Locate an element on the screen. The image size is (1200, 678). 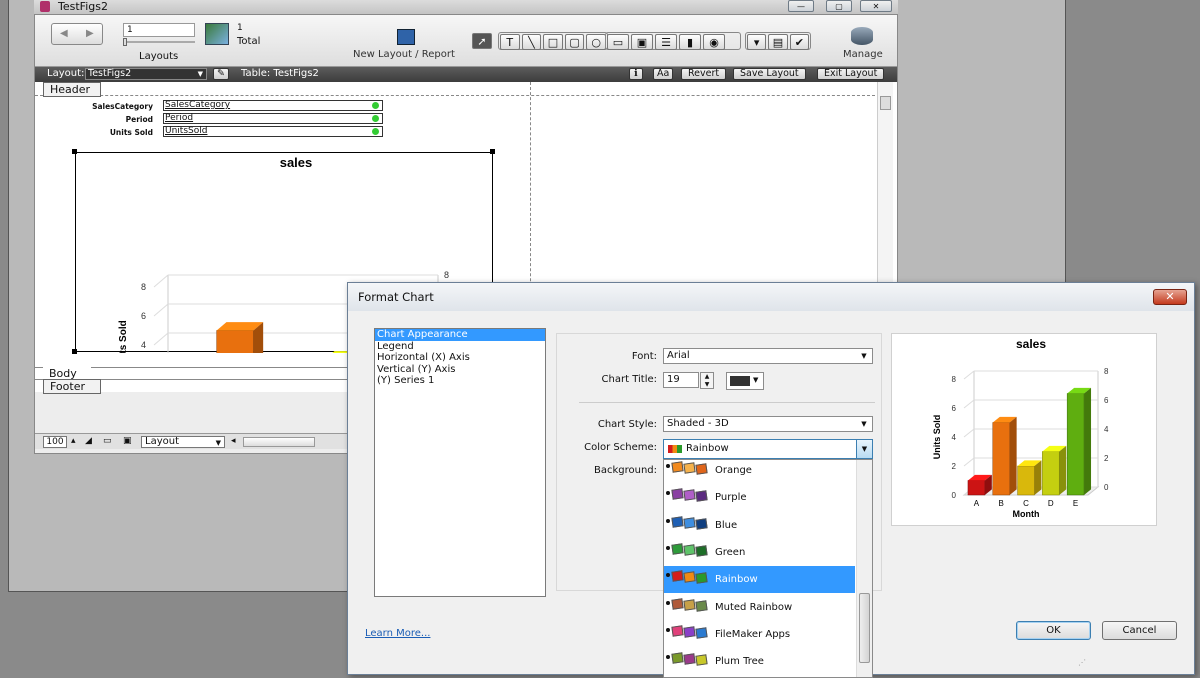
zoom-in-icon: ◢ is located at coordinates (88, 441).